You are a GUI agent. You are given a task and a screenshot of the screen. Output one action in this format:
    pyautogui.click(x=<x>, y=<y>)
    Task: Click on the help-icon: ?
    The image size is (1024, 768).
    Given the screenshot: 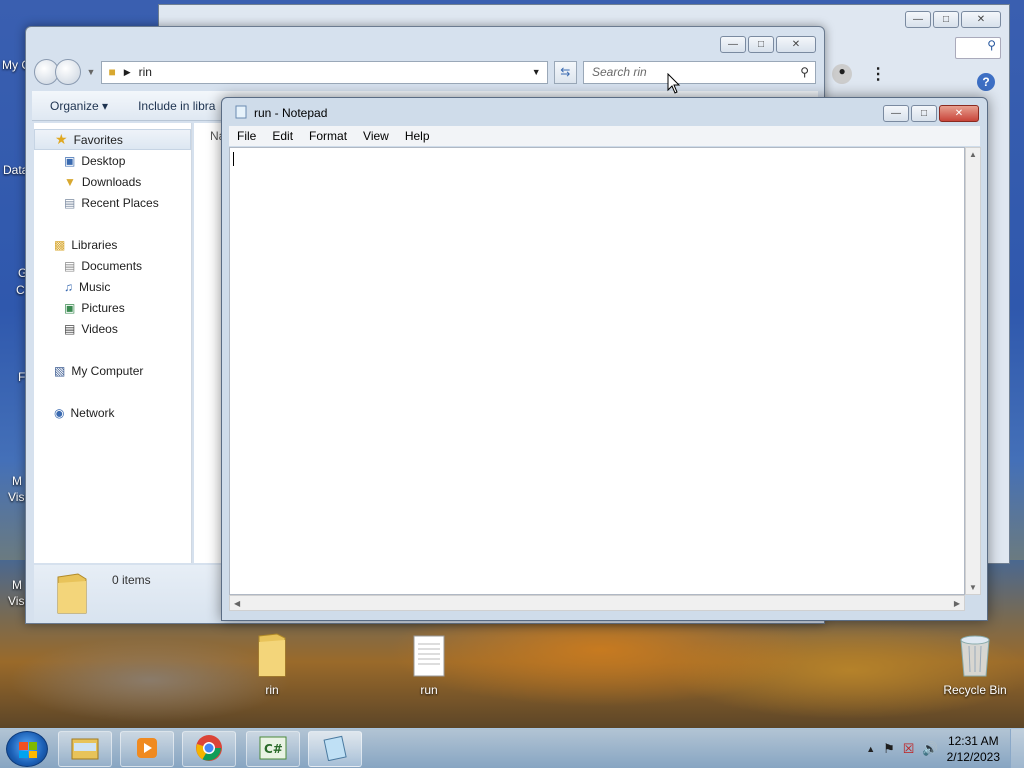 What is the action you would take?
    pyautogui.click(x=986, y=82)
    